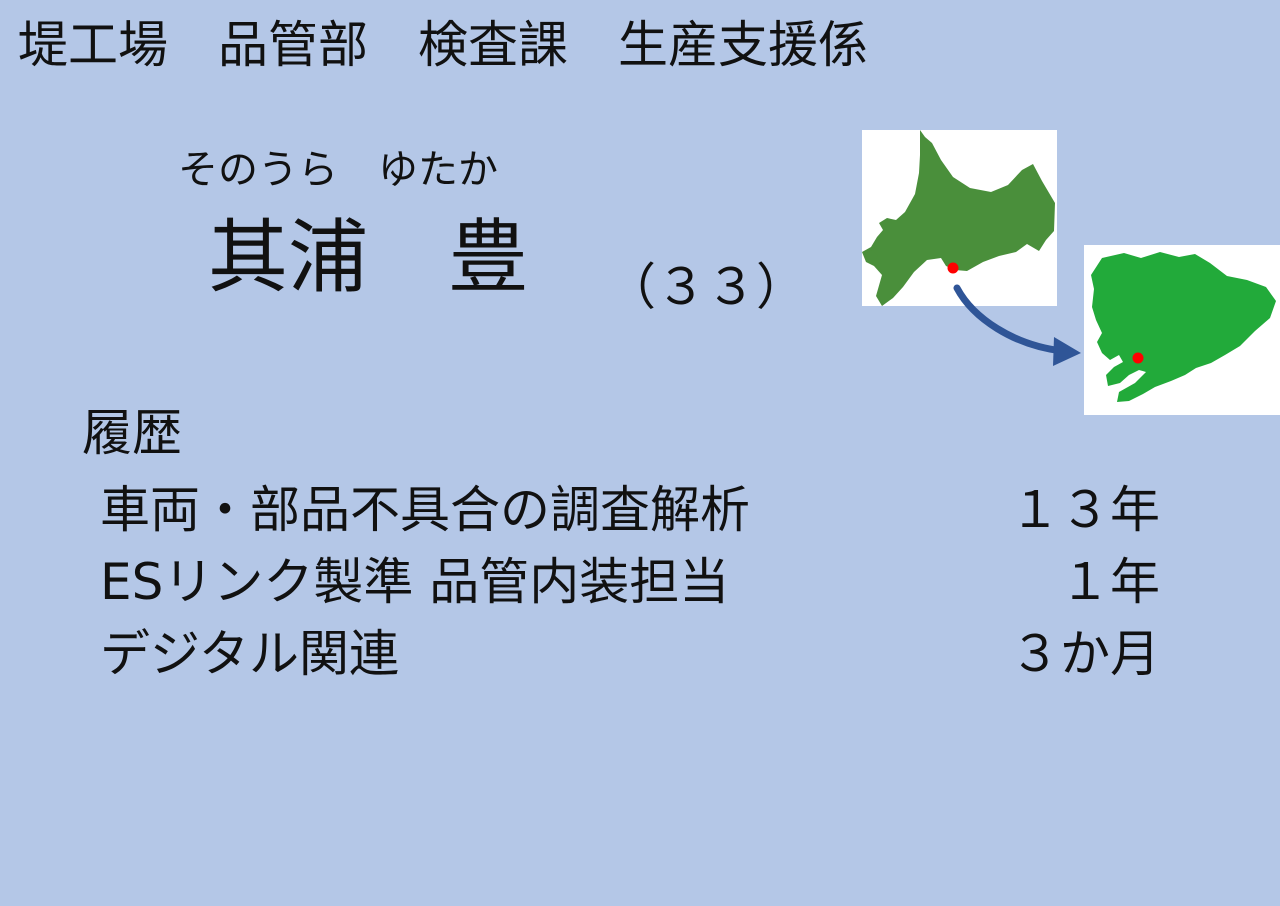  I want to click on history-row: ESリンク製準 品管内装担当 １年, so click(630, 582).